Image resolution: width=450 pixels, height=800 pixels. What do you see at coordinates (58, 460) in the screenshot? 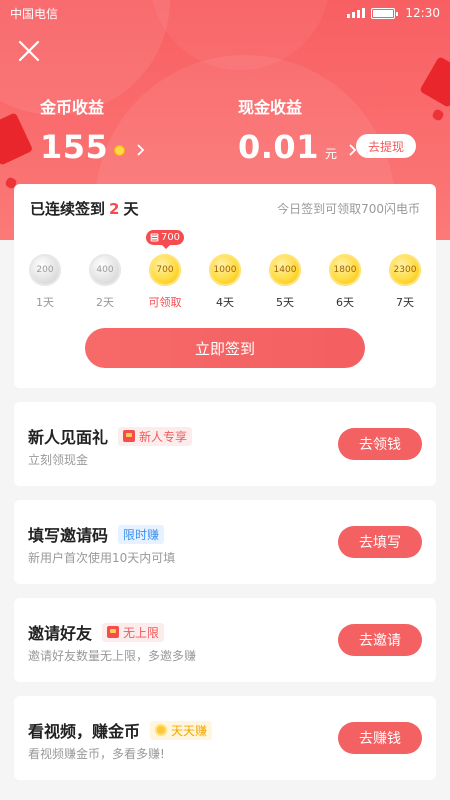
I see `task-subtitle: 立刻领现金` at bounding box center [58, 460].